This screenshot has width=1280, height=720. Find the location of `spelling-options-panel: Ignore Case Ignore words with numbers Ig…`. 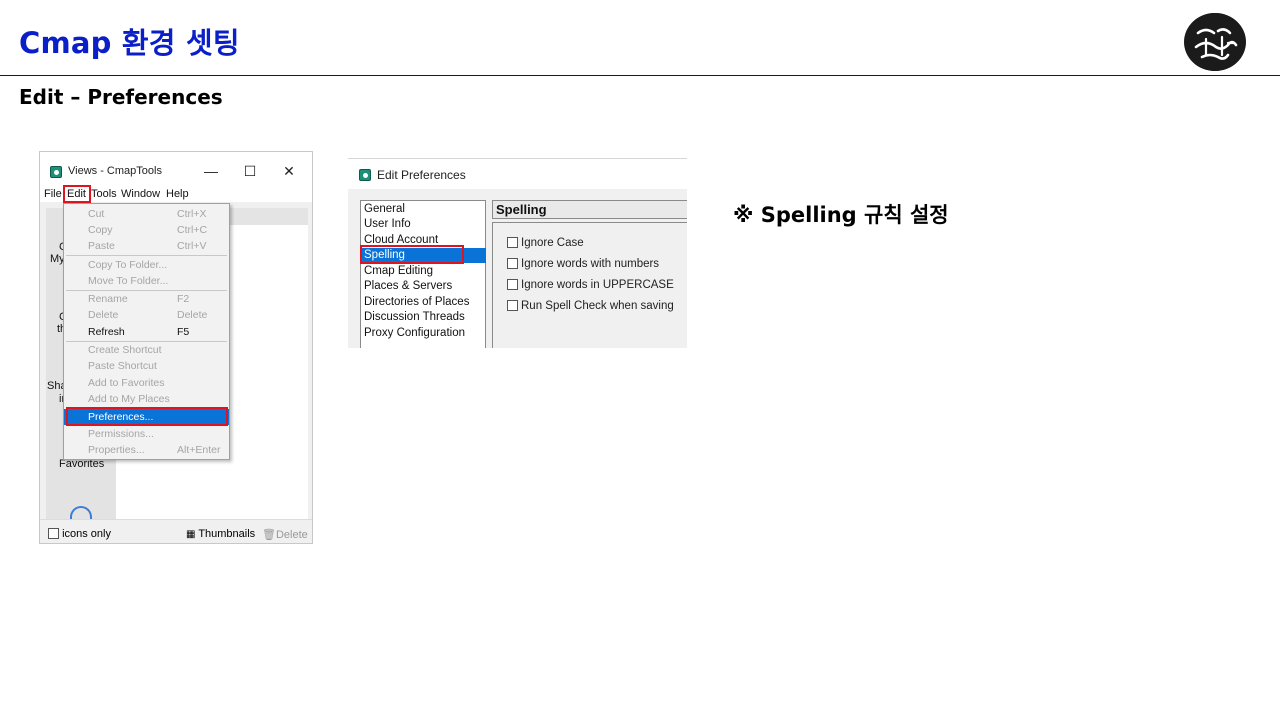

spelling-options-panel: Ignore Case Ignore words with numbers Ig… is located at coordinates (589, 285).